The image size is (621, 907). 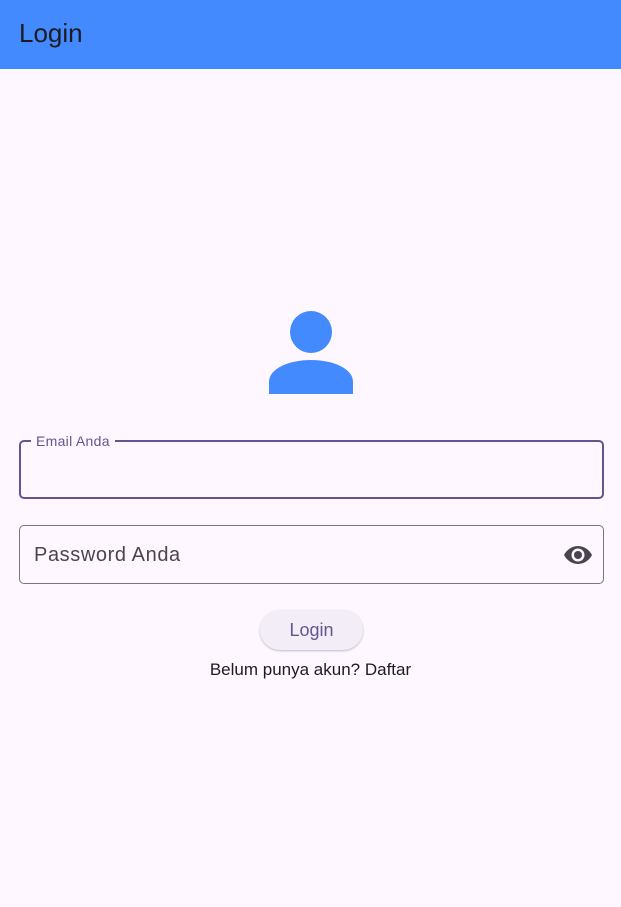 I want to click on app-bar: Login, so click(x=310, y=34).